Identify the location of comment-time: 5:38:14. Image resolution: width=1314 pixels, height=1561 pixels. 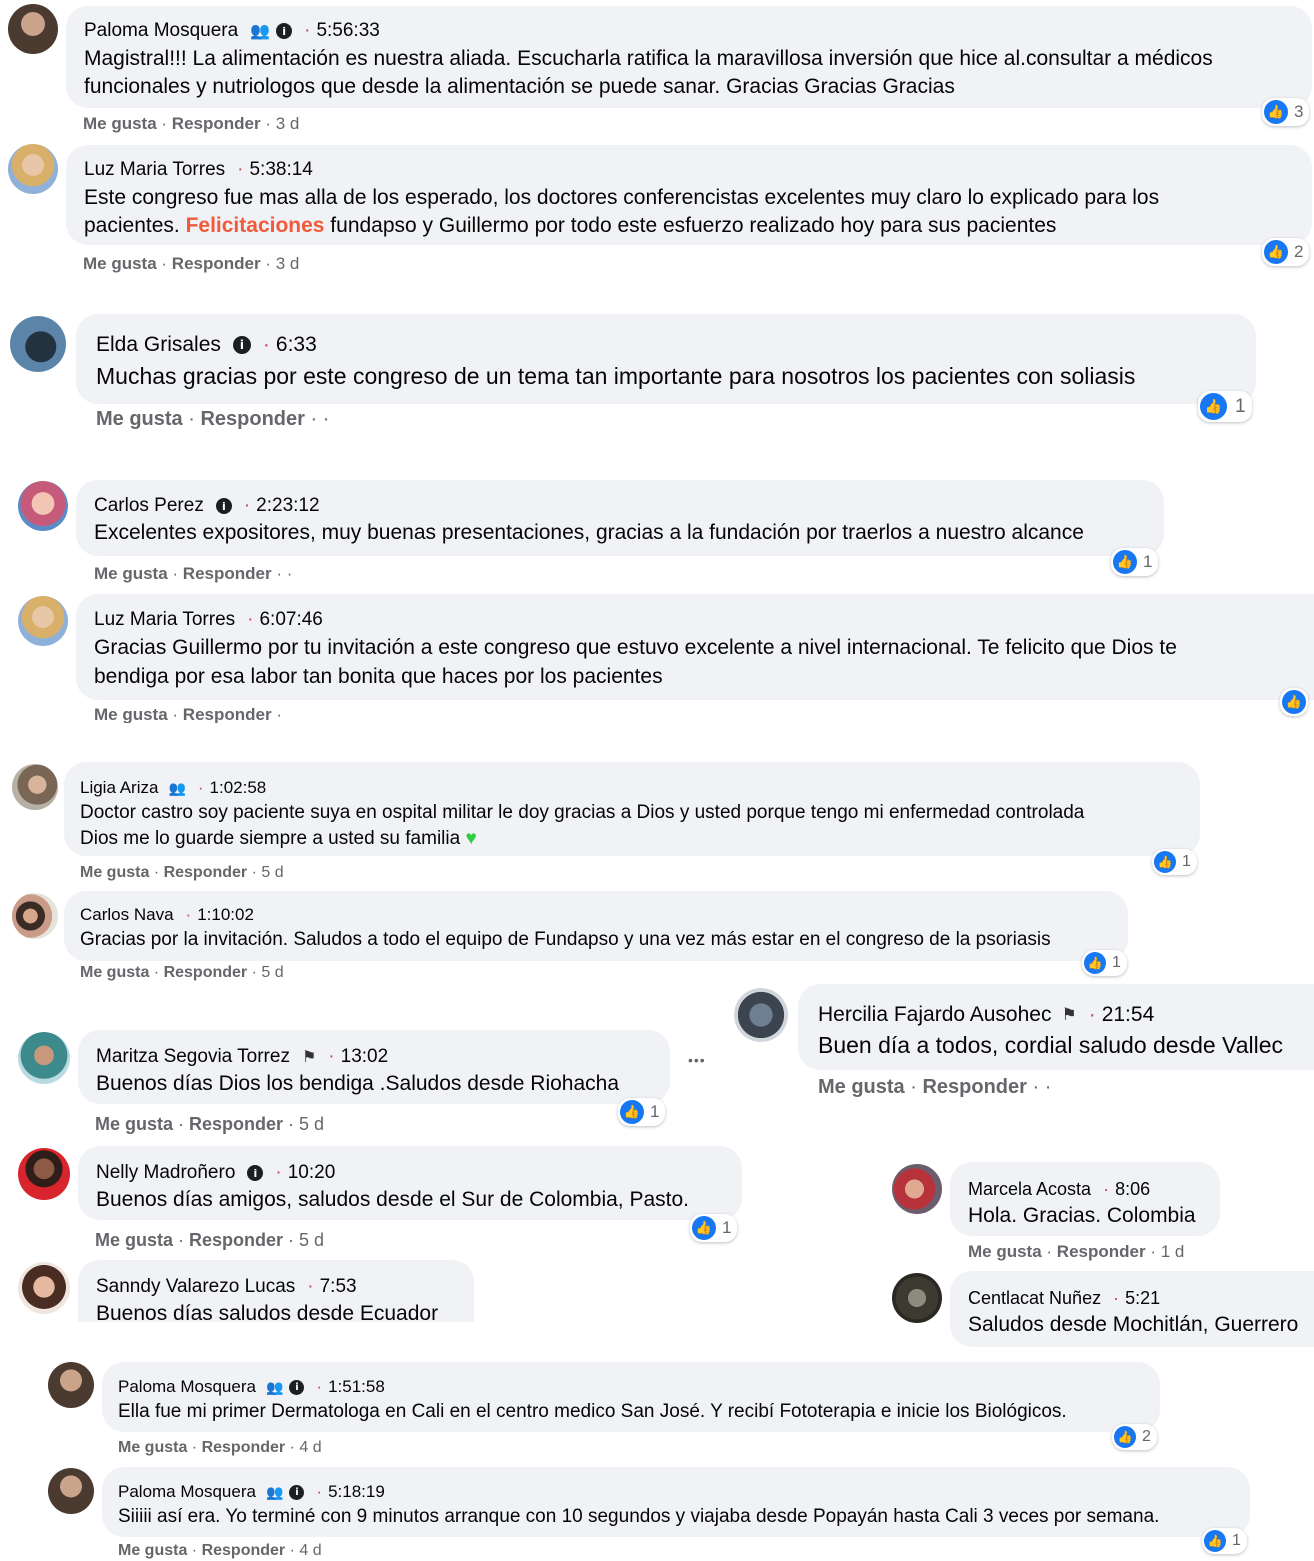
(280, 170).